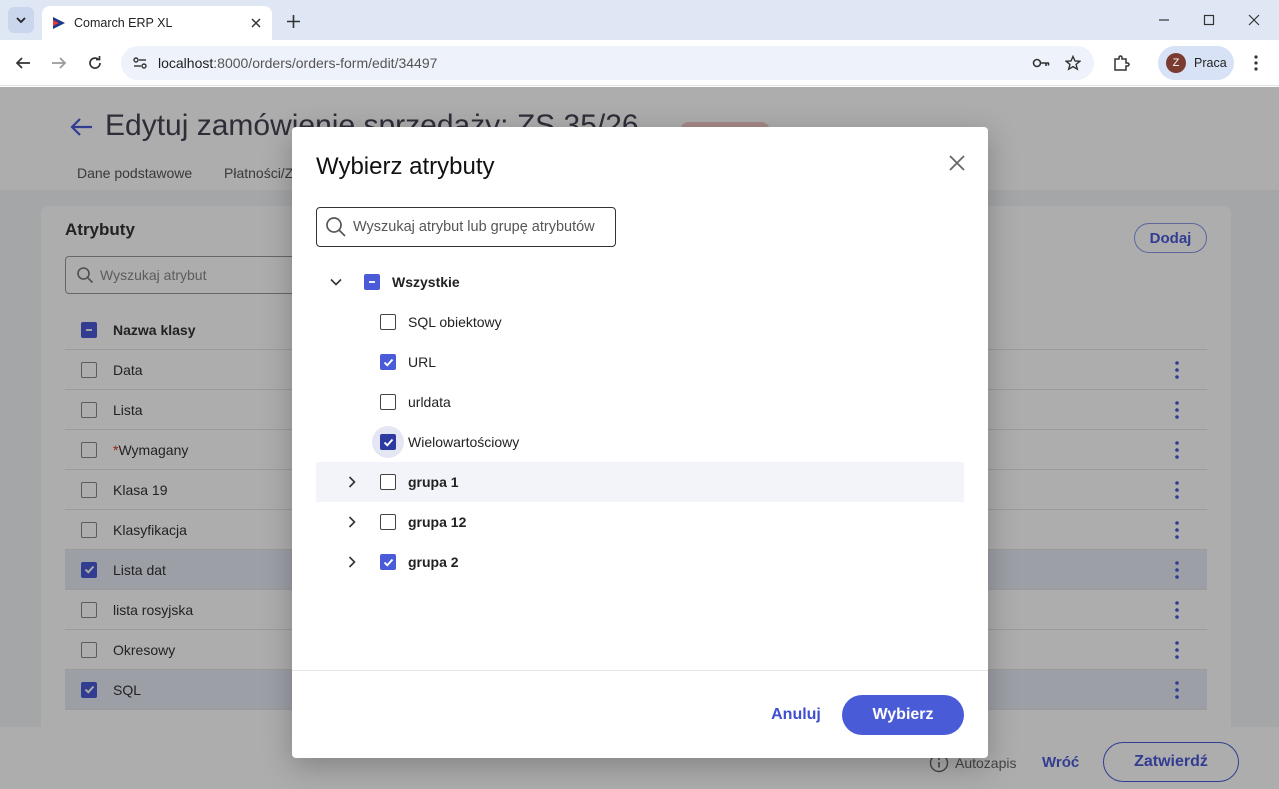  I want to click on browser-menu-icon, so click(1256, 63).